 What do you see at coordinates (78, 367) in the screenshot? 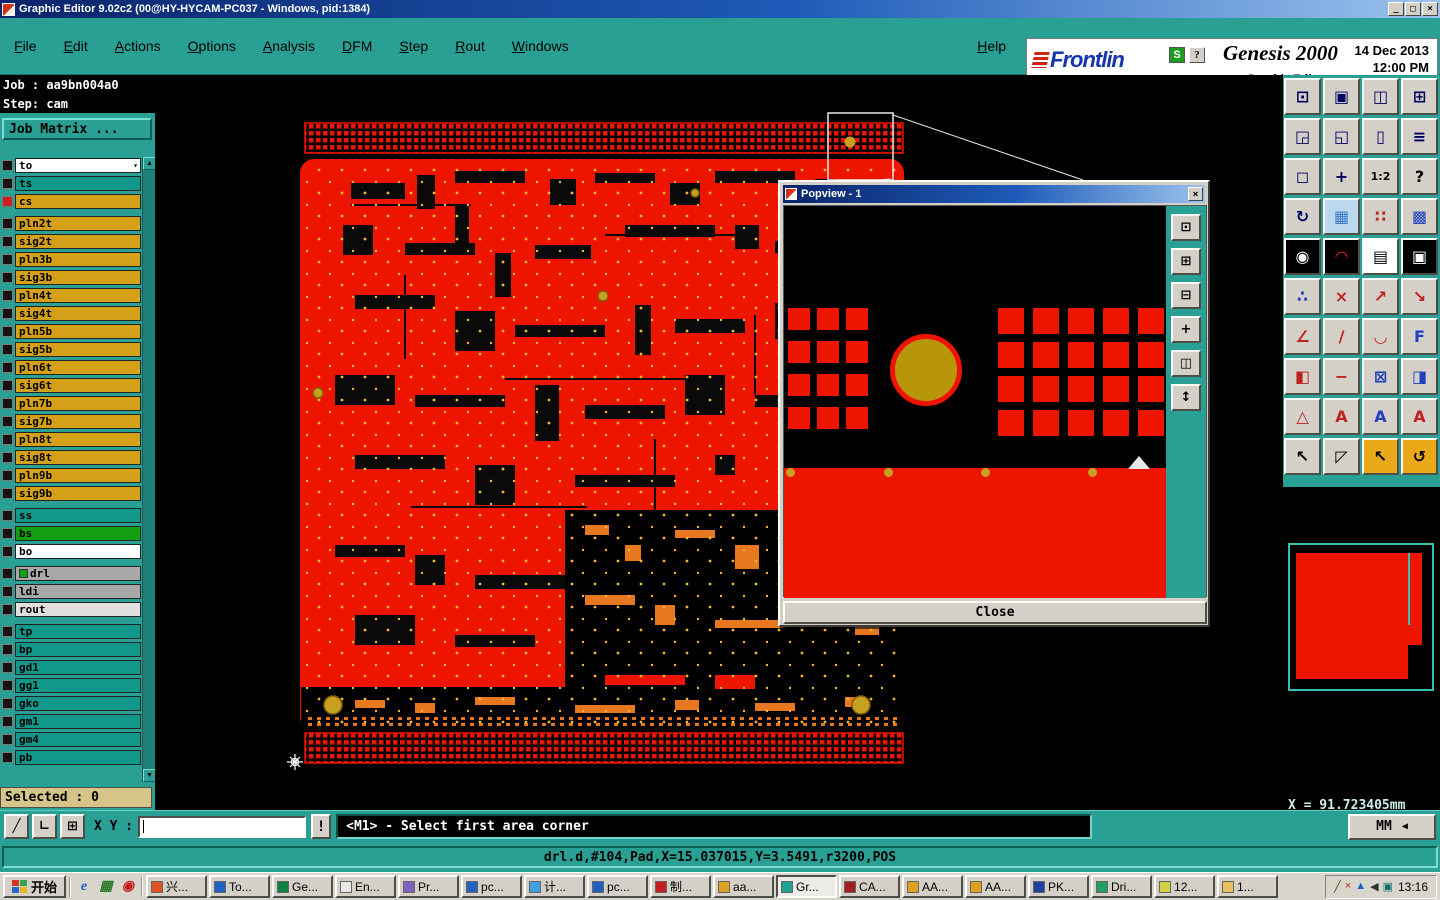
I see `layer-item-pln6t: pln6t` at bounding box center [78, 367].